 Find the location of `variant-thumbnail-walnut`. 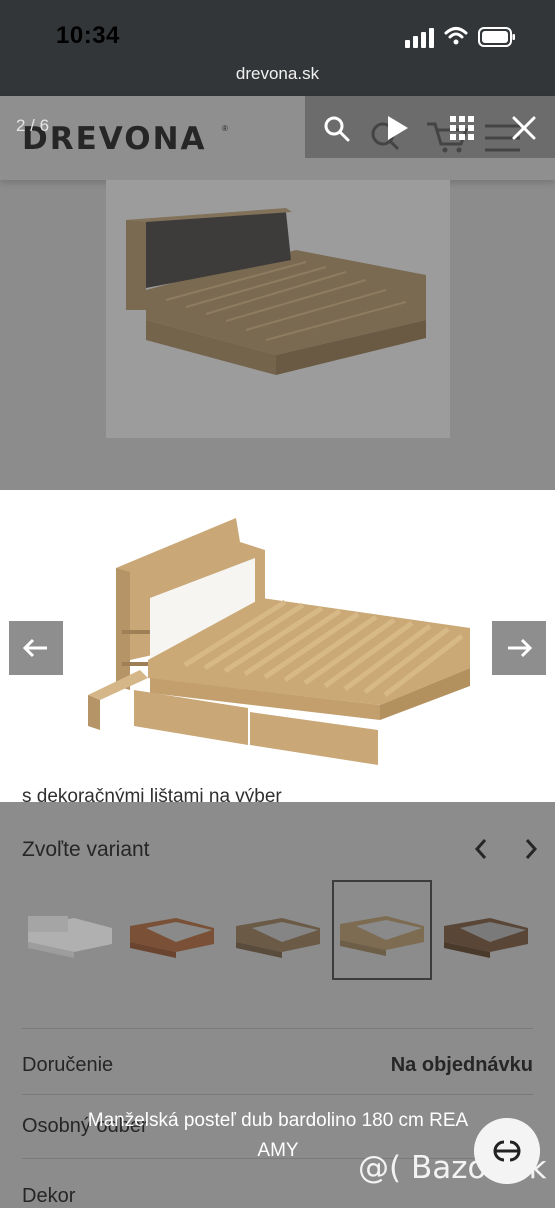

variant-thumbnail-walnut is located at coordinates (486, 932).